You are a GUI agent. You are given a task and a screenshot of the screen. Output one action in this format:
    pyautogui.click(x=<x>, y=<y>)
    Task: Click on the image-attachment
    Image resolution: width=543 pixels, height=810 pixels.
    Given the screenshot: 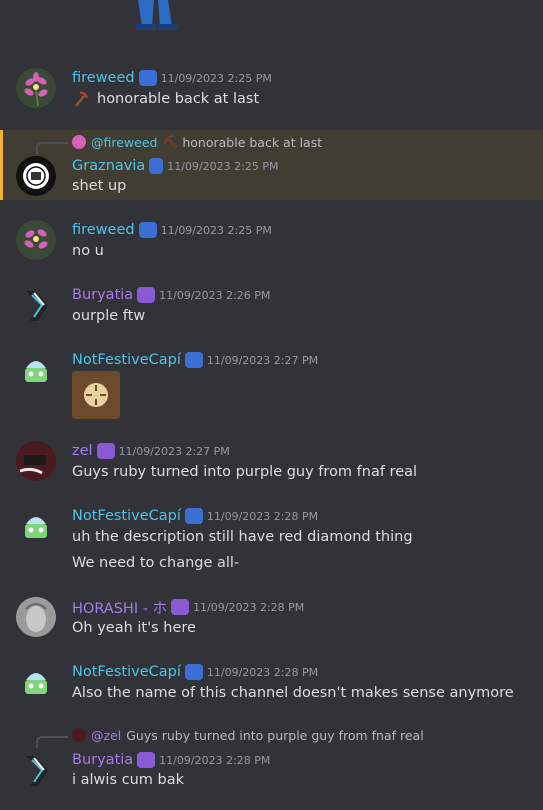 What is the action you would take?
    pyautogui.click(x=96, y=395)
    